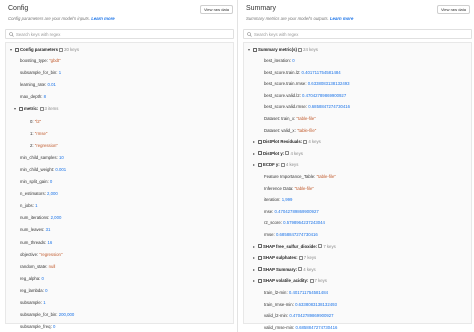 The image size is (474, 332). Describe the element at coordinates (290, 118) in the screenshot. I see `summary-row: Dataset: train_x: "table-file"` at that location.